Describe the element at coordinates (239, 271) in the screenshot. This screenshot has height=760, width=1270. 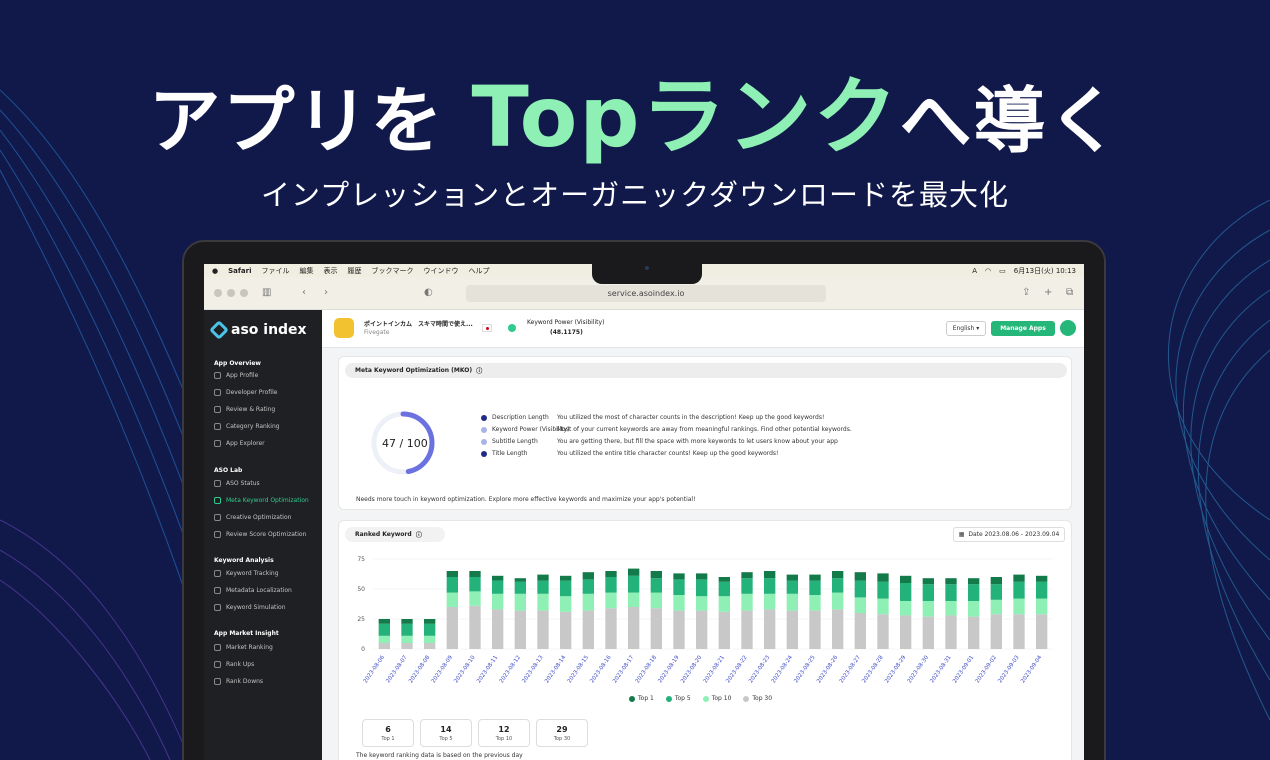
I see `menu-safari: Safari` at that location.